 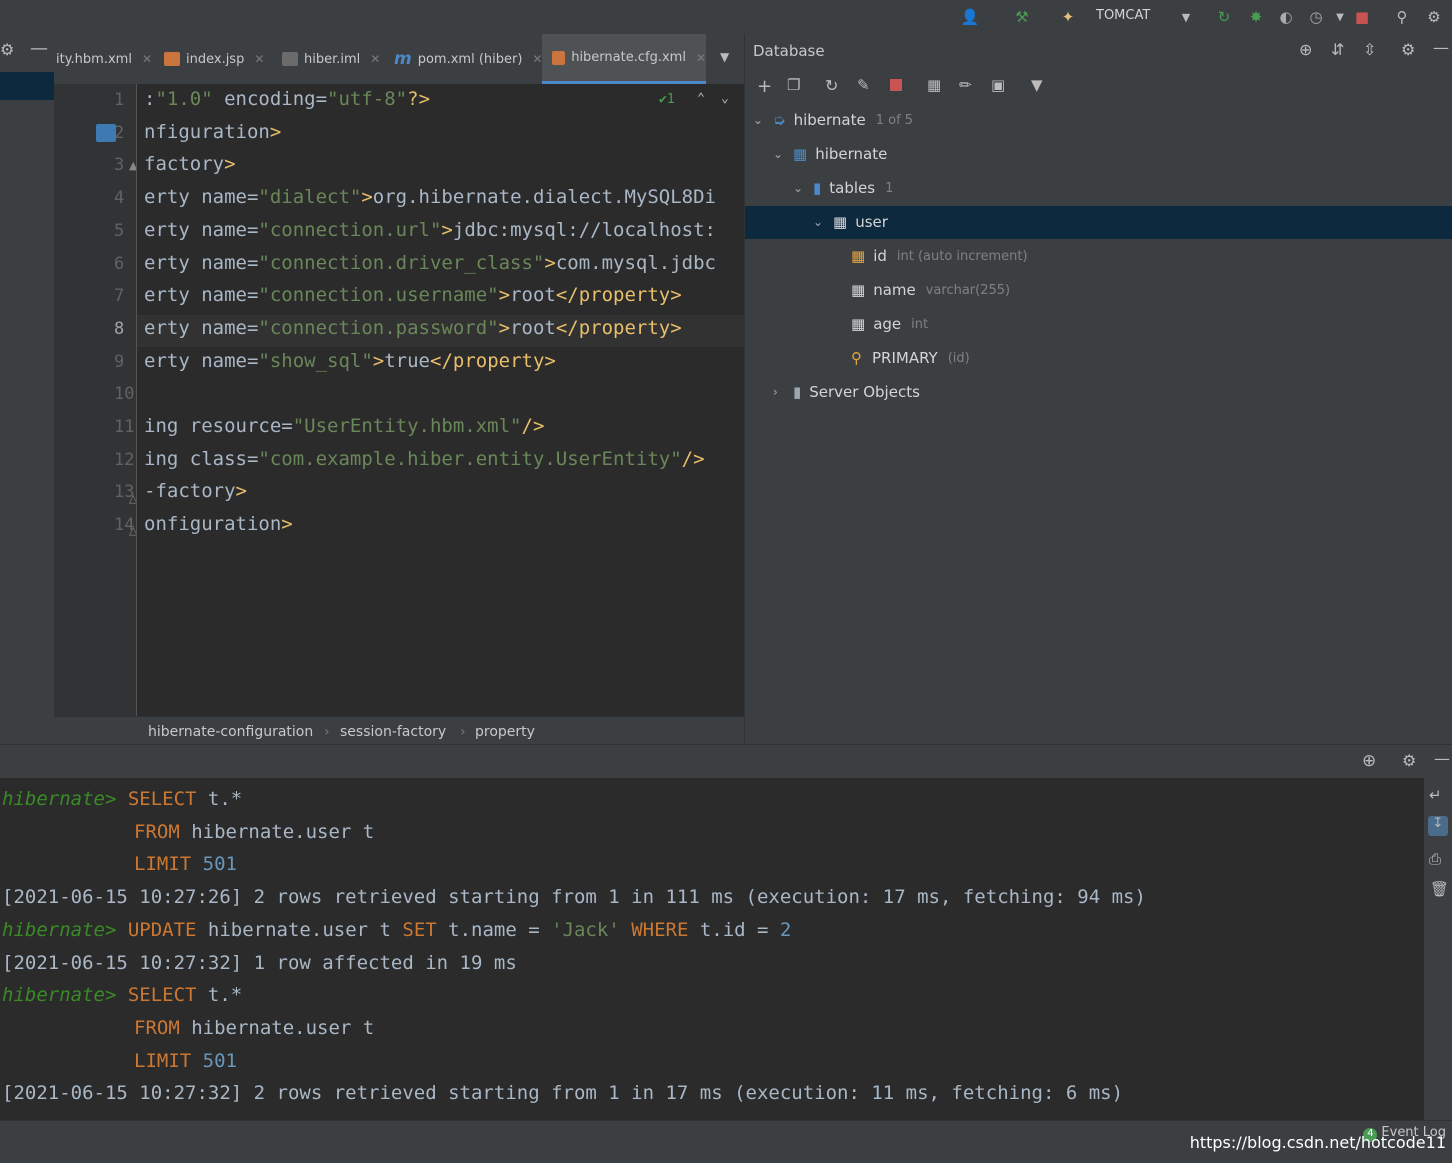 I want to click on selected-project-item, so click(x=27, y=86).